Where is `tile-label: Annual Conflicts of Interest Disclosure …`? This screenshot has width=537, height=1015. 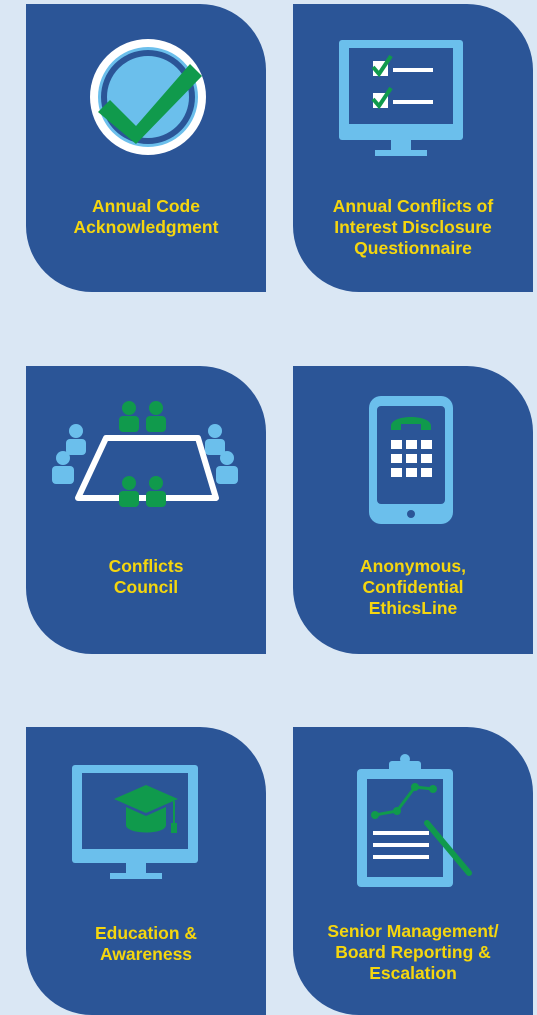
tile-label: Annual Conflicts of Interest Disclosure … is located at coordinates (413, 227).